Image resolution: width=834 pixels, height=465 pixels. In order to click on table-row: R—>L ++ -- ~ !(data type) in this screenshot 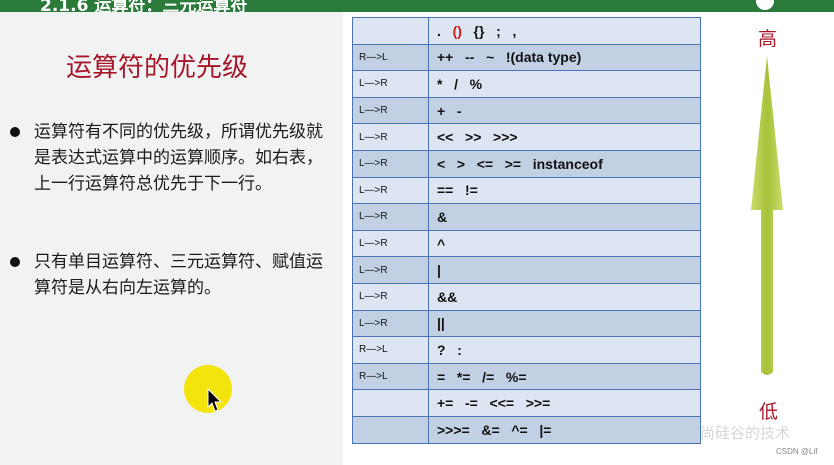, I will do `click(526, 57)`.